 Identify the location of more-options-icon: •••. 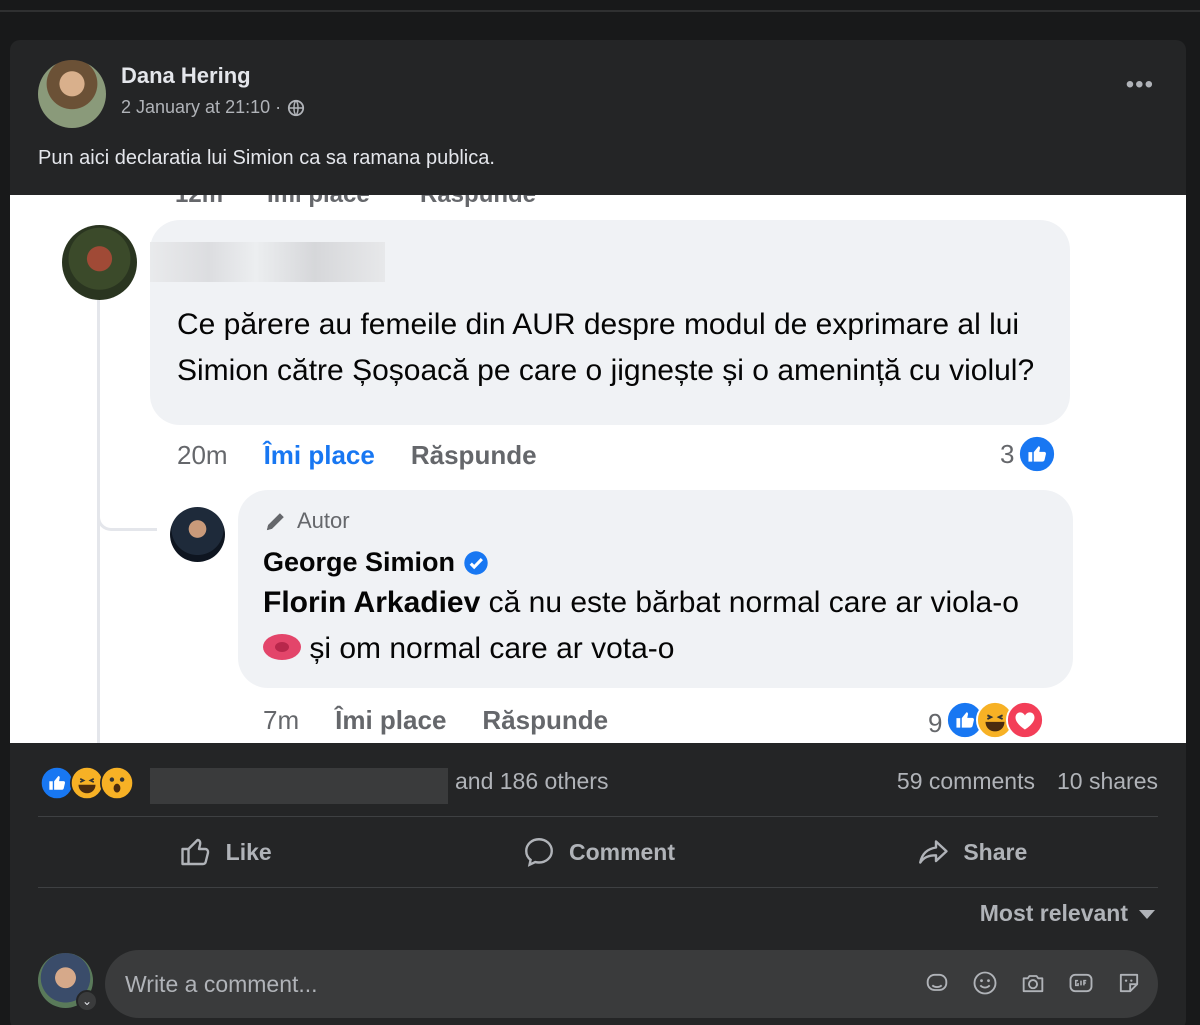
(1140, 85).